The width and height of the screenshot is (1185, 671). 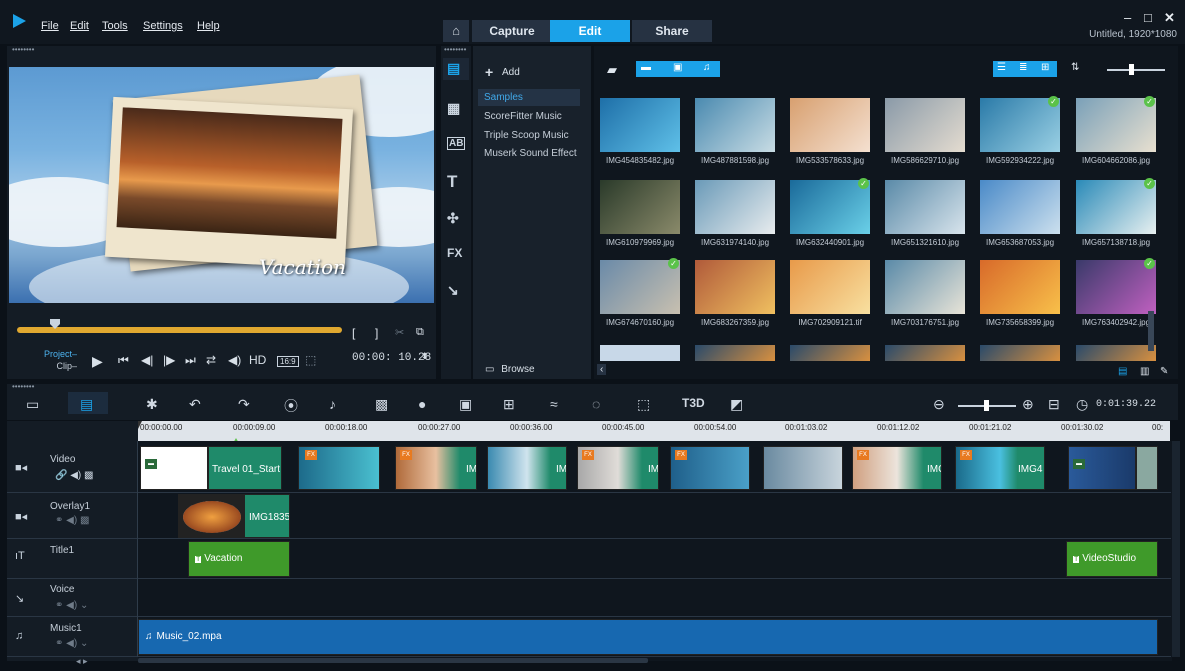 I want to click on folder-muserk-sound-effect: Muserk Sound Effect, so click(x=529, y=153).